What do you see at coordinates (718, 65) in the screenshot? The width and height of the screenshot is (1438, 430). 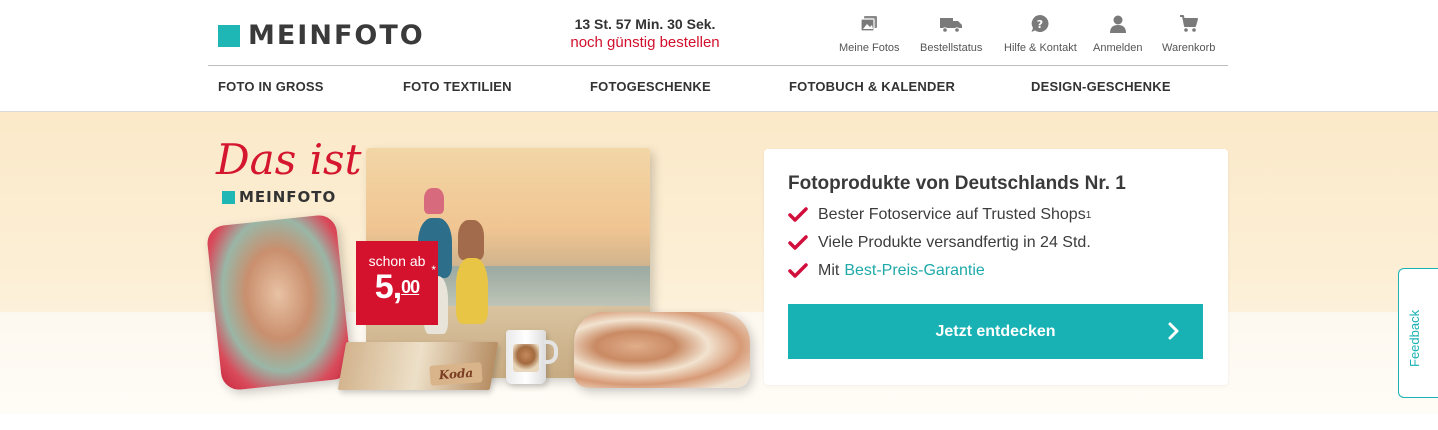 I see `header-divider` at bounding box center [718, 65].